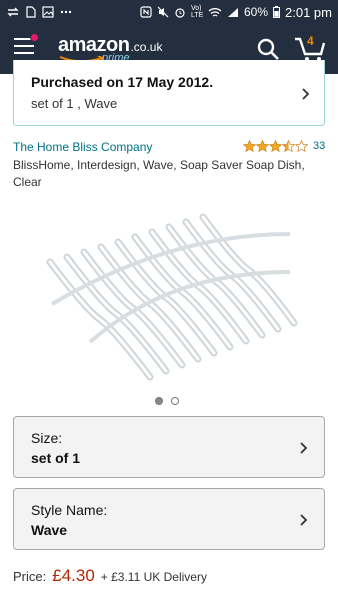 Image resolution: width=338 pixels, height=600 pixels. I want to click on style-label: Style Name:, so click(69, 510).